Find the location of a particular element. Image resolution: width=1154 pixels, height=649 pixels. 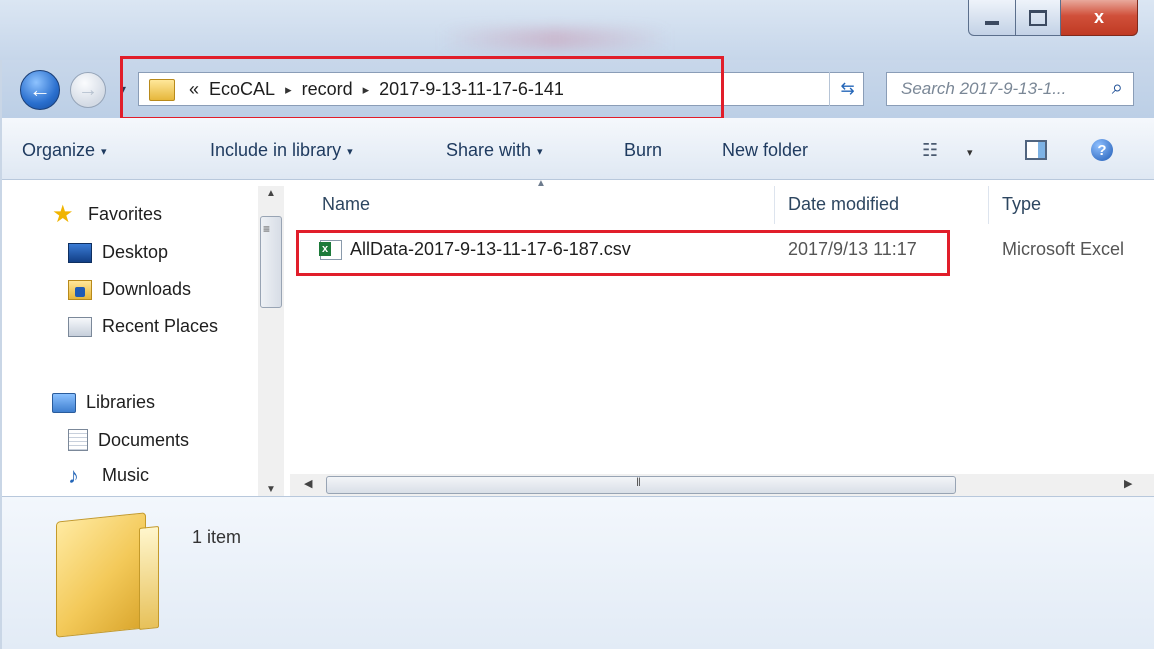

organize-label: Organize is located at coordinates (59, 150).